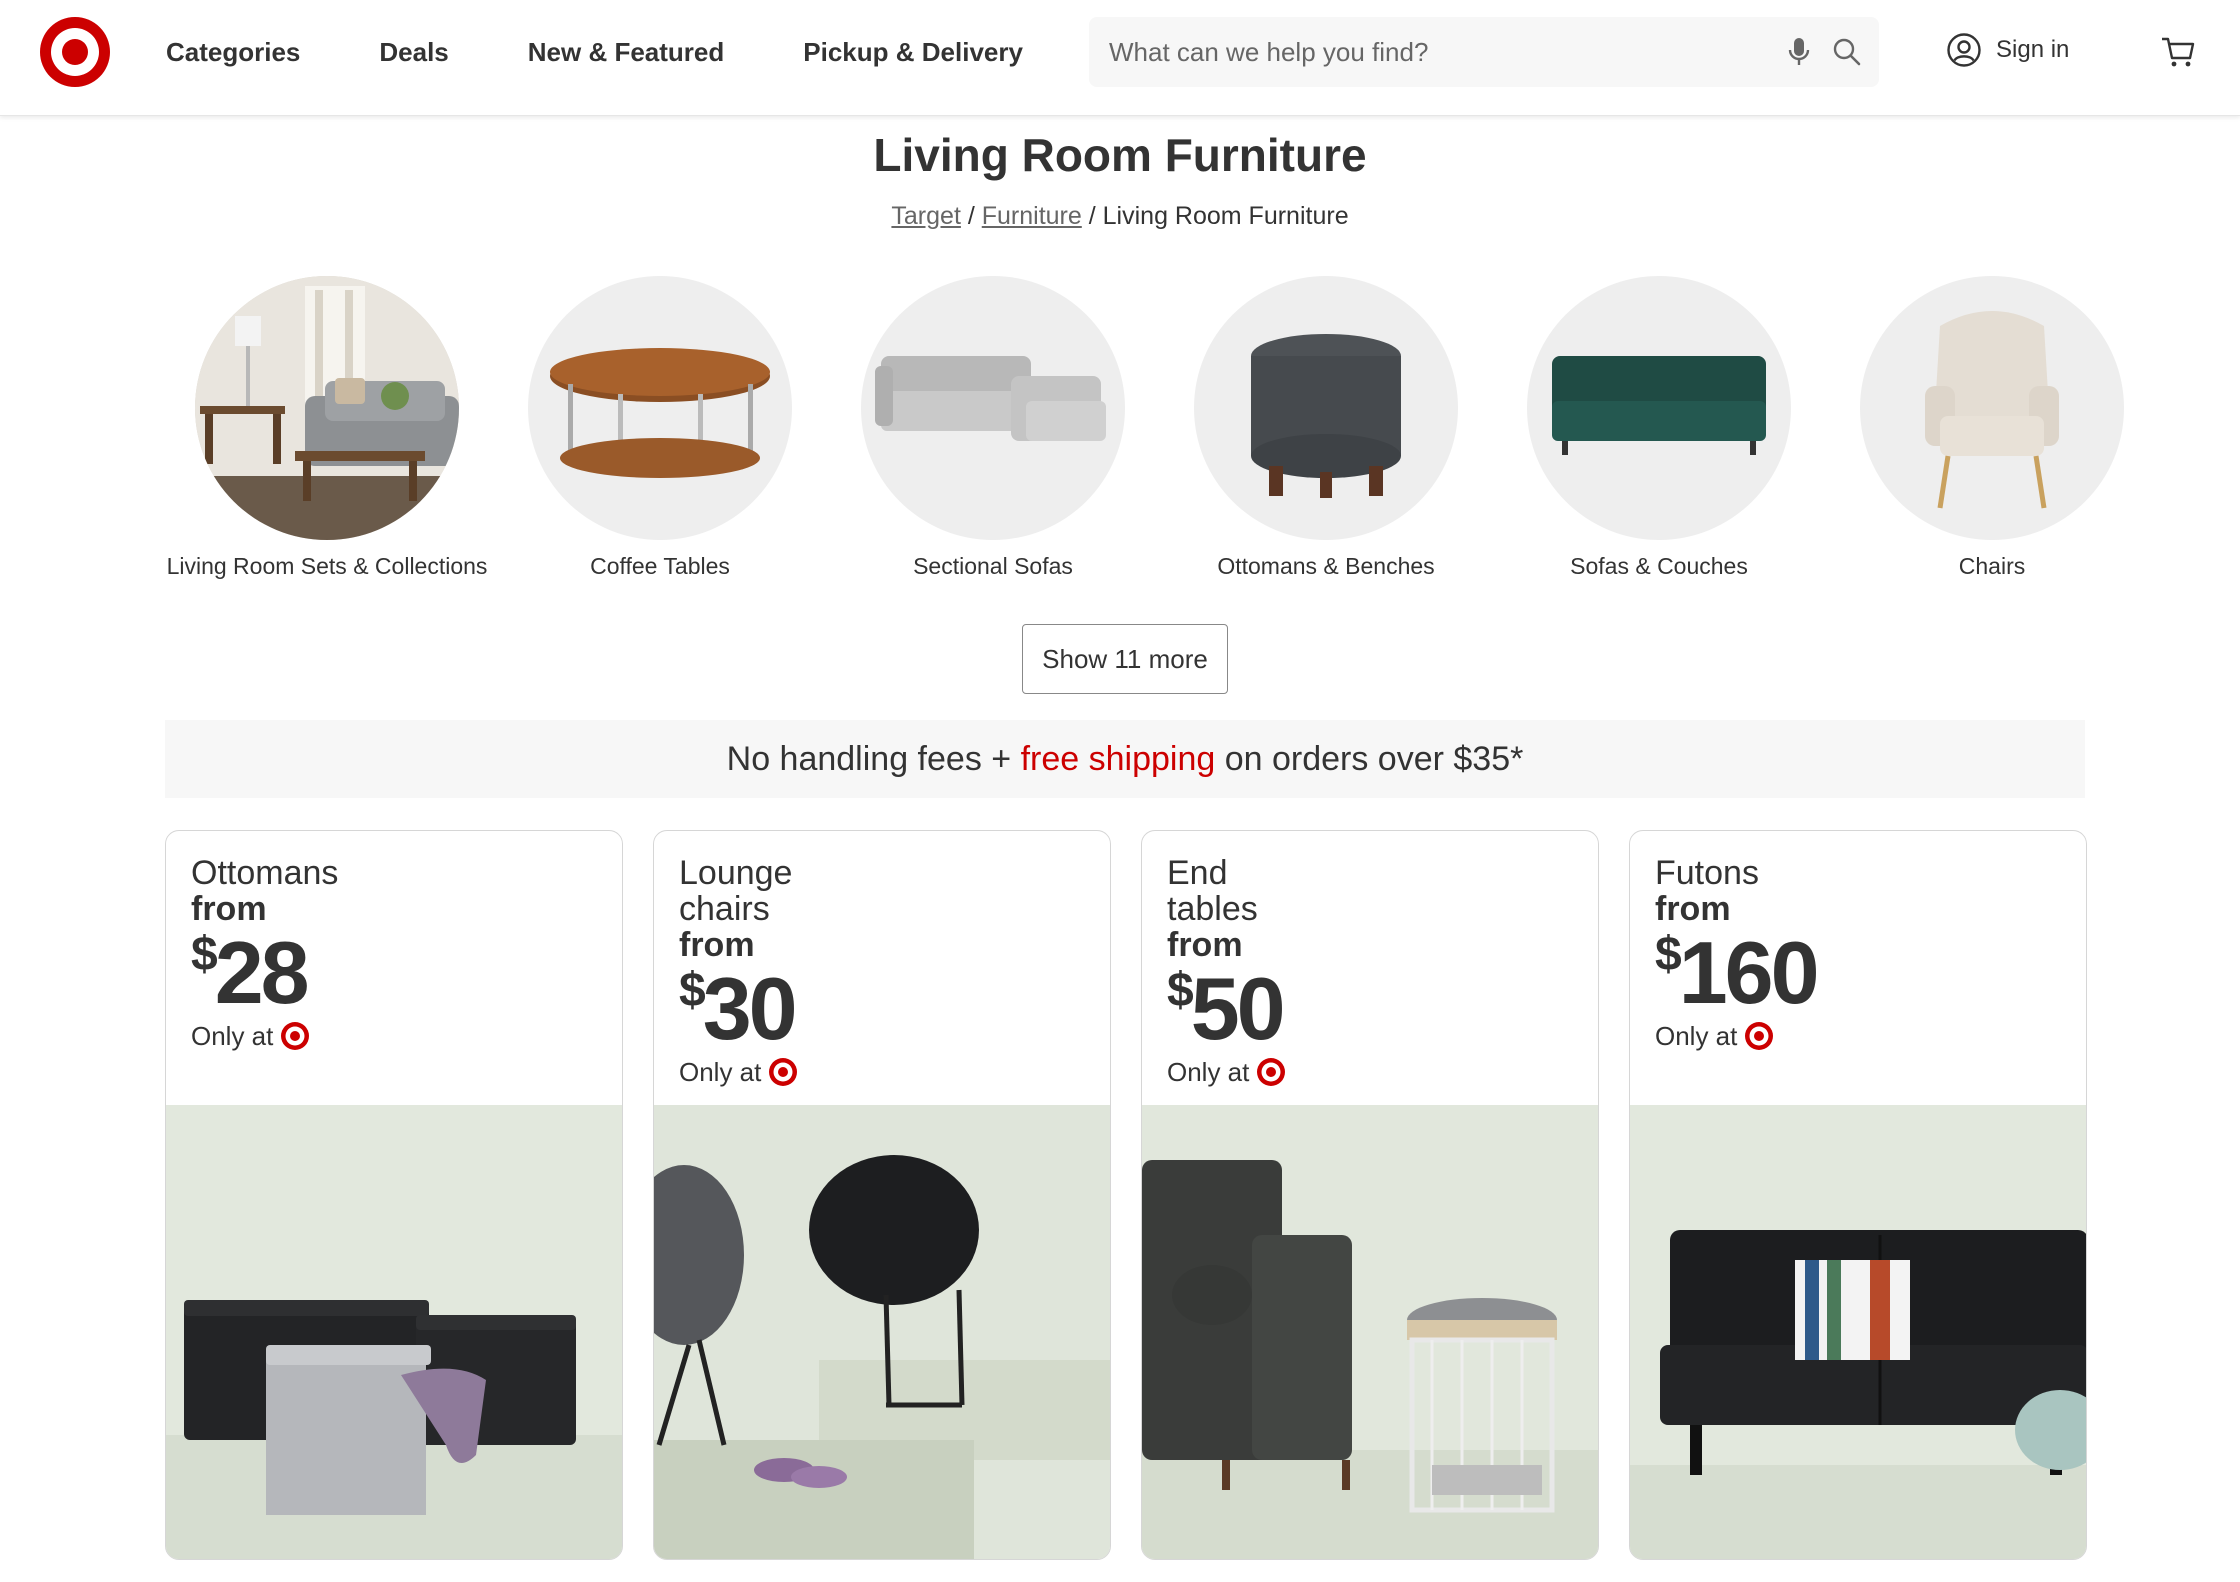 Image resolution: width=2240 pixels, height=1582 pixels. I want to click on deal-price-value: 28, so click(262, 972).